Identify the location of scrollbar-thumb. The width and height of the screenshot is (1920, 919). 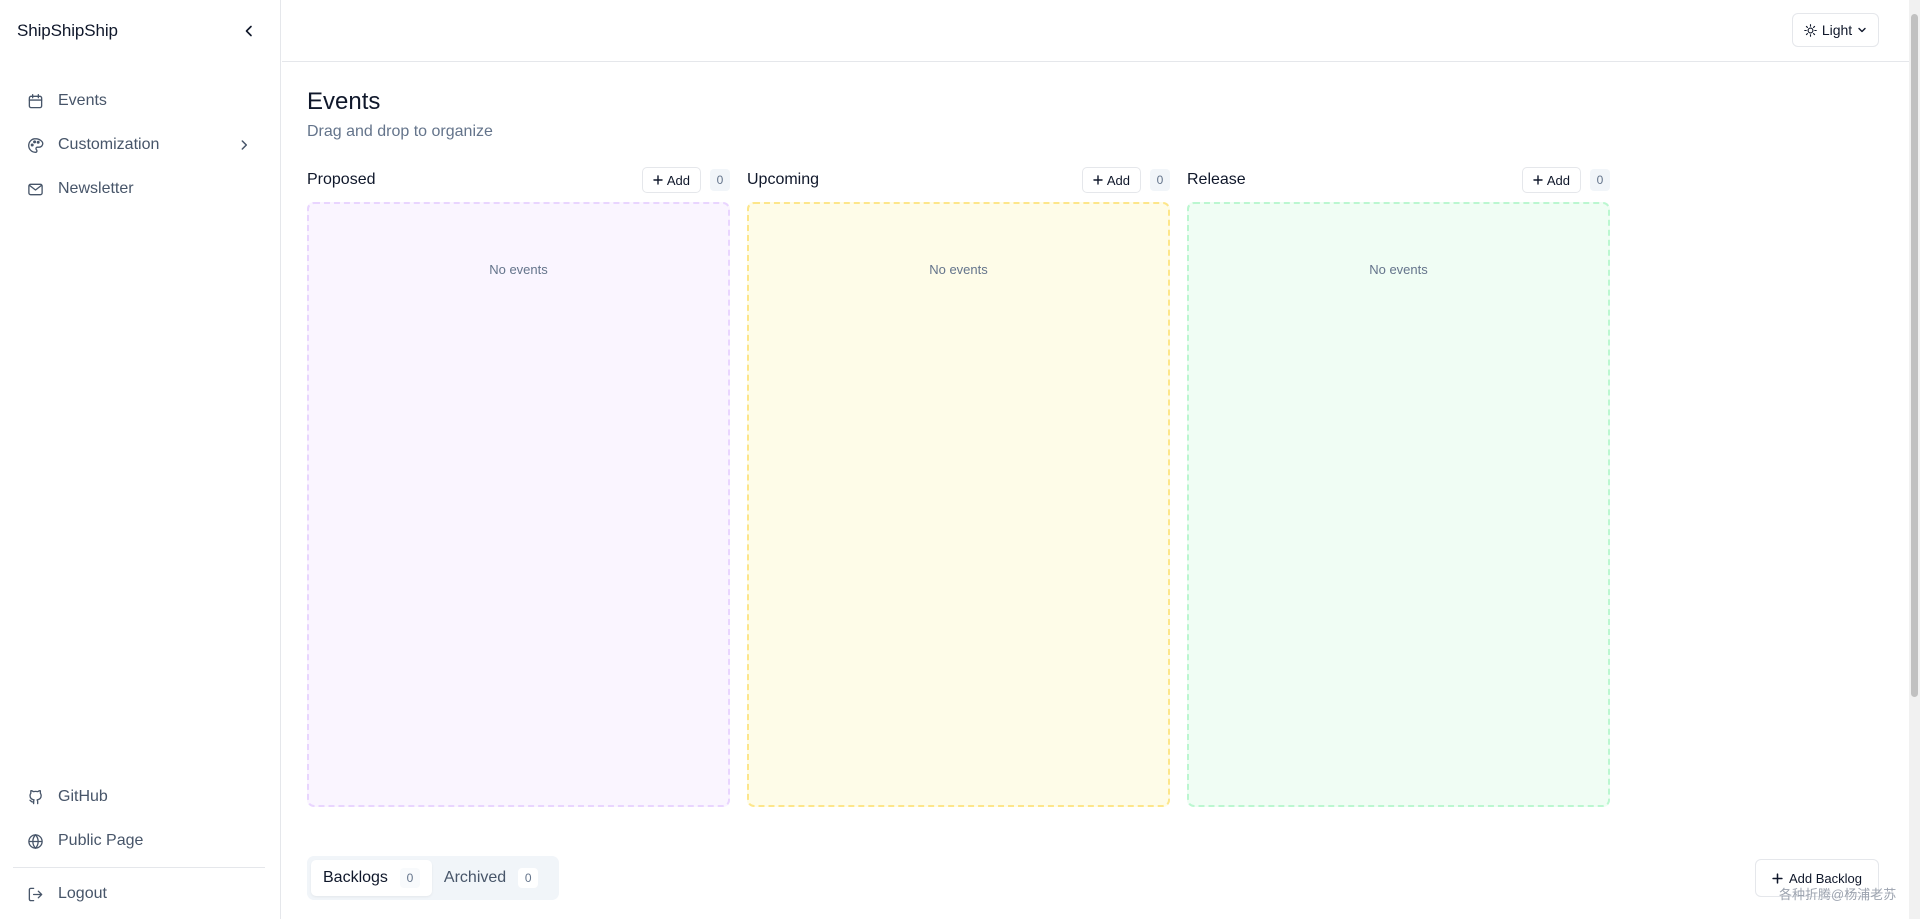
(1914, 355).